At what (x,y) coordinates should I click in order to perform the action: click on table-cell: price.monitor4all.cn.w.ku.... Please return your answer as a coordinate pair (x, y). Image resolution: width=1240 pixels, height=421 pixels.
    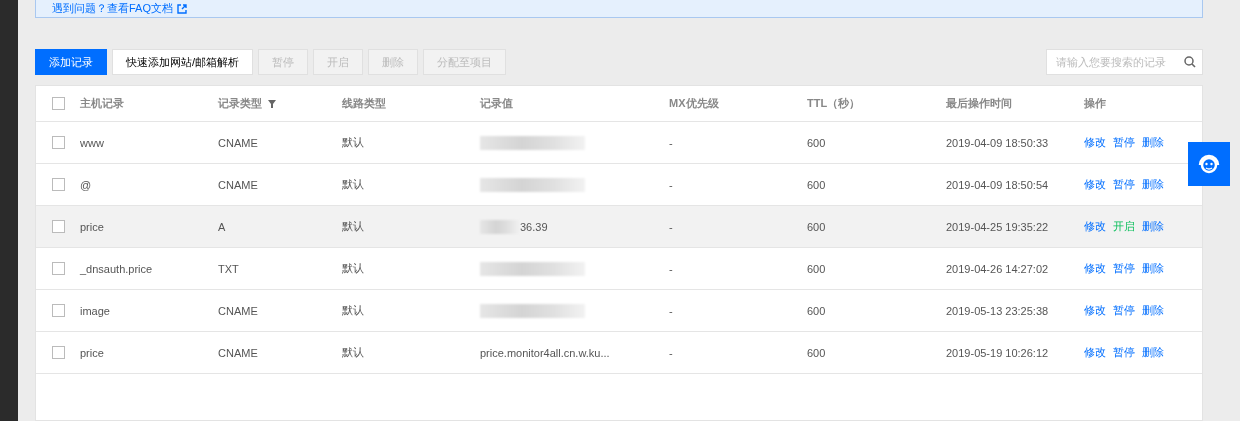
    Looking at the image, I should click on (545, 352).